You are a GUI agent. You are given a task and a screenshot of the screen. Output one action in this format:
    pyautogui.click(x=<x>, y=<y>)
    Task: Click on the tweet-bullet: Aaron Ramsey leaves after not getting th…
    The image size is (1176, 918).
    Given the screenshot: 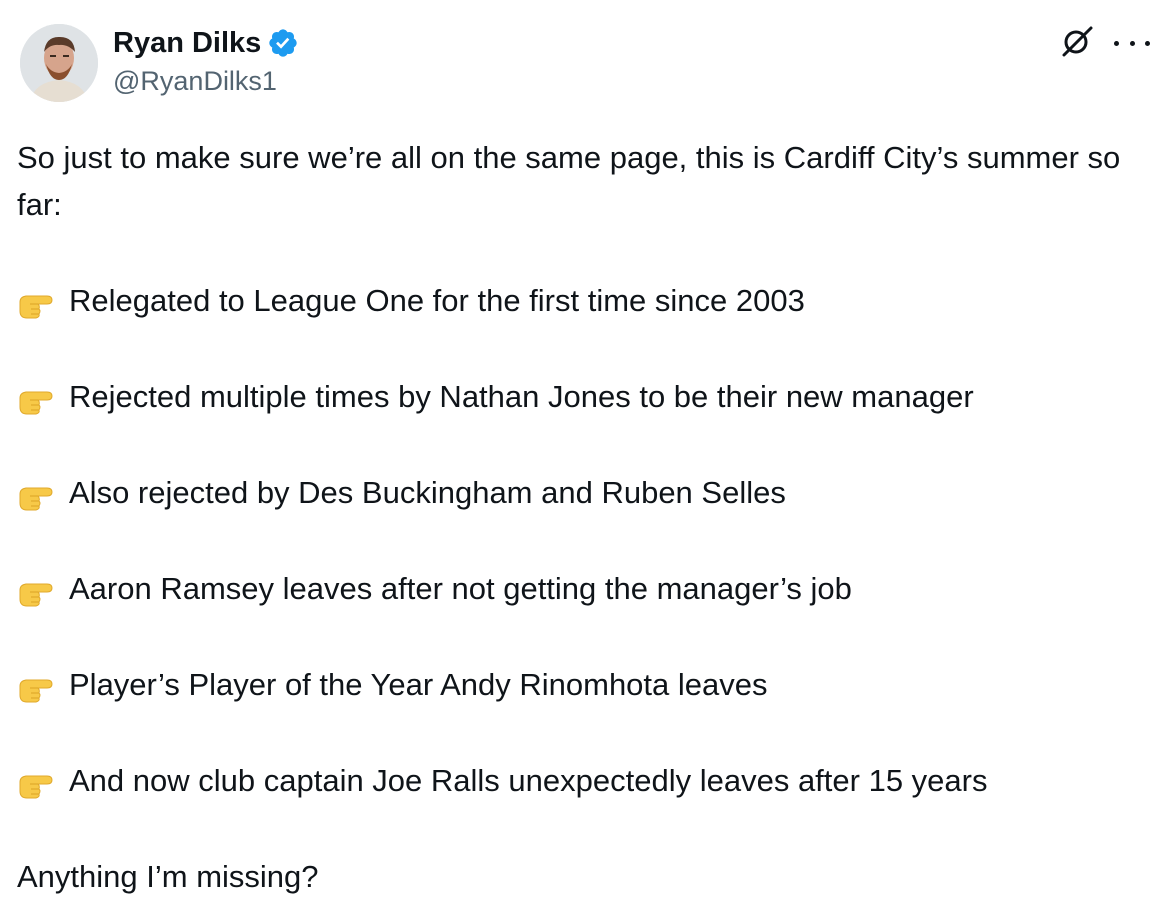 What is the action you would take?
    pyautogui.click(x=589, y=588)
    